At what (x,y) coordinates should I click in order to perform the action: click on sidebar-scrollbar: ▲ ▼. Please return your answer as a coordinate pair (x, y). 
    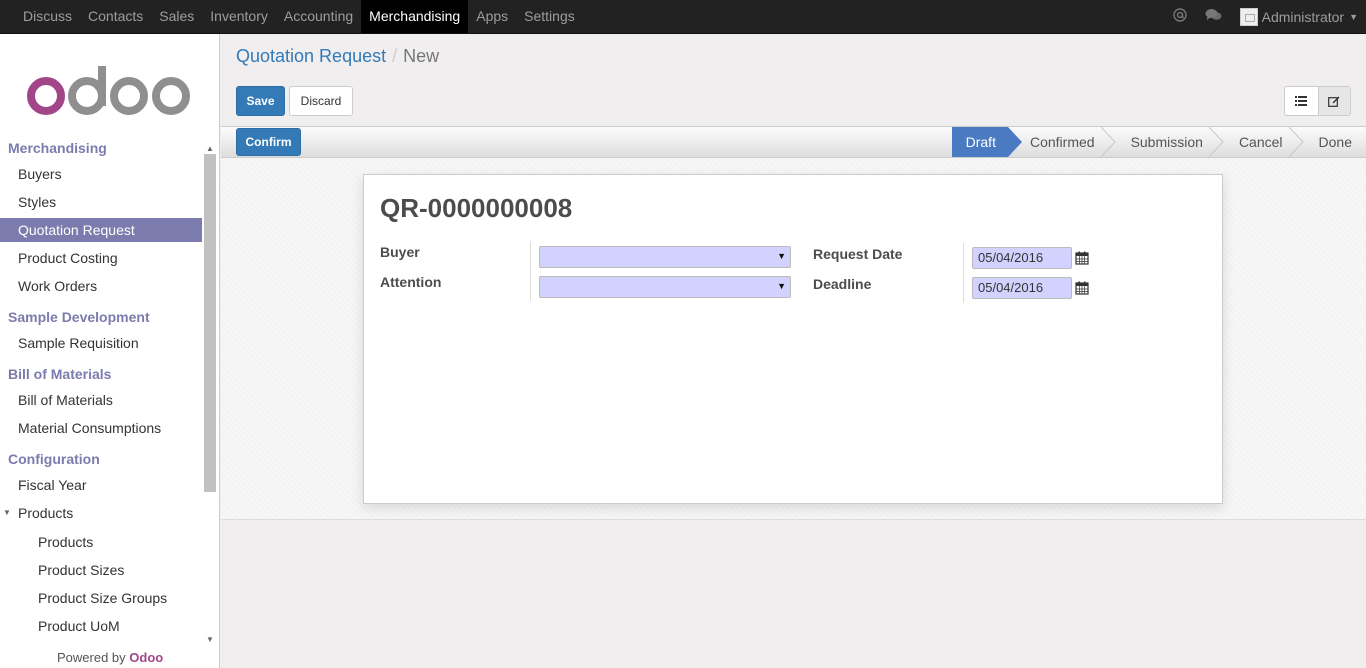
    Looking at the image, I should click on (210, 394).